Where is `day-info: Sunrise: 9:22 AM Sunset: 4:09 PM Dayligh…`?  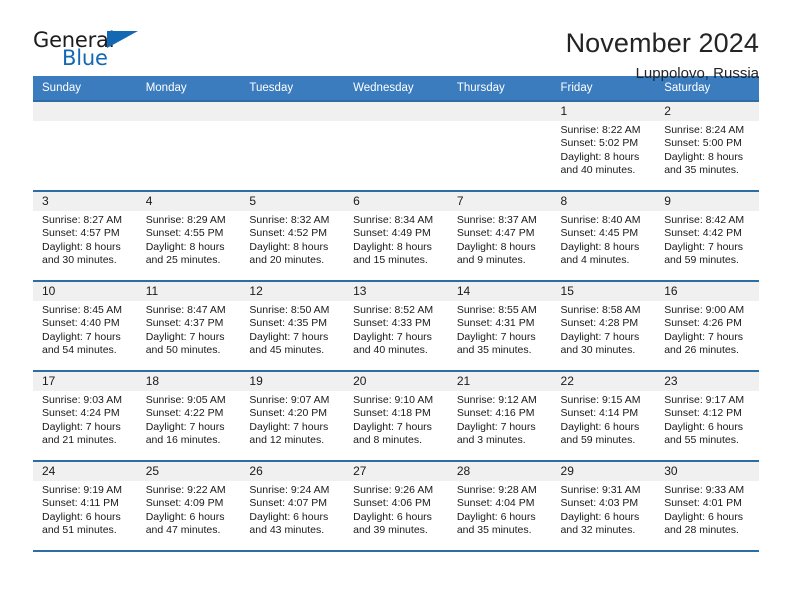 day-info: Sunrise: 9:22 AM Sunset: 4:09 PM Dayligh… is located at coordinates (189, 509).